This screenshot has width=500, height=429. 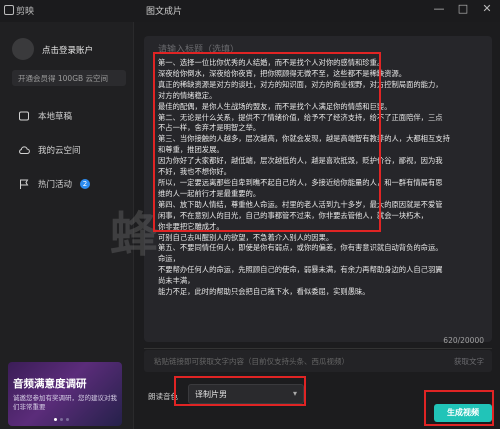 I want to click on cloud-icon, so click(x=24, y=150).